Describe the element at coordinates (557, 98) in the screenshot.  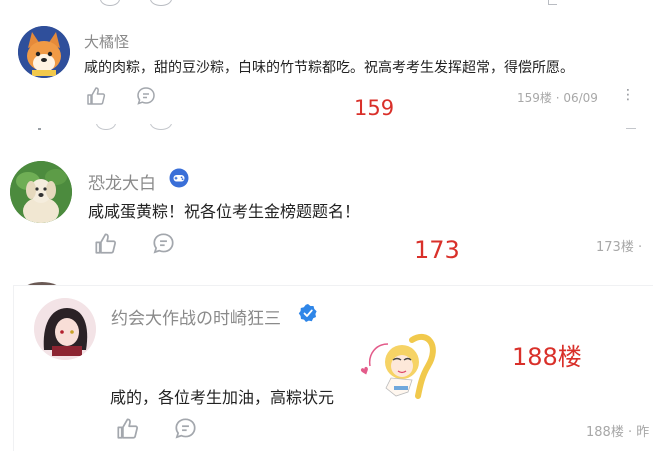
I see `floor-time: 159楼 · 06/09` at that location.